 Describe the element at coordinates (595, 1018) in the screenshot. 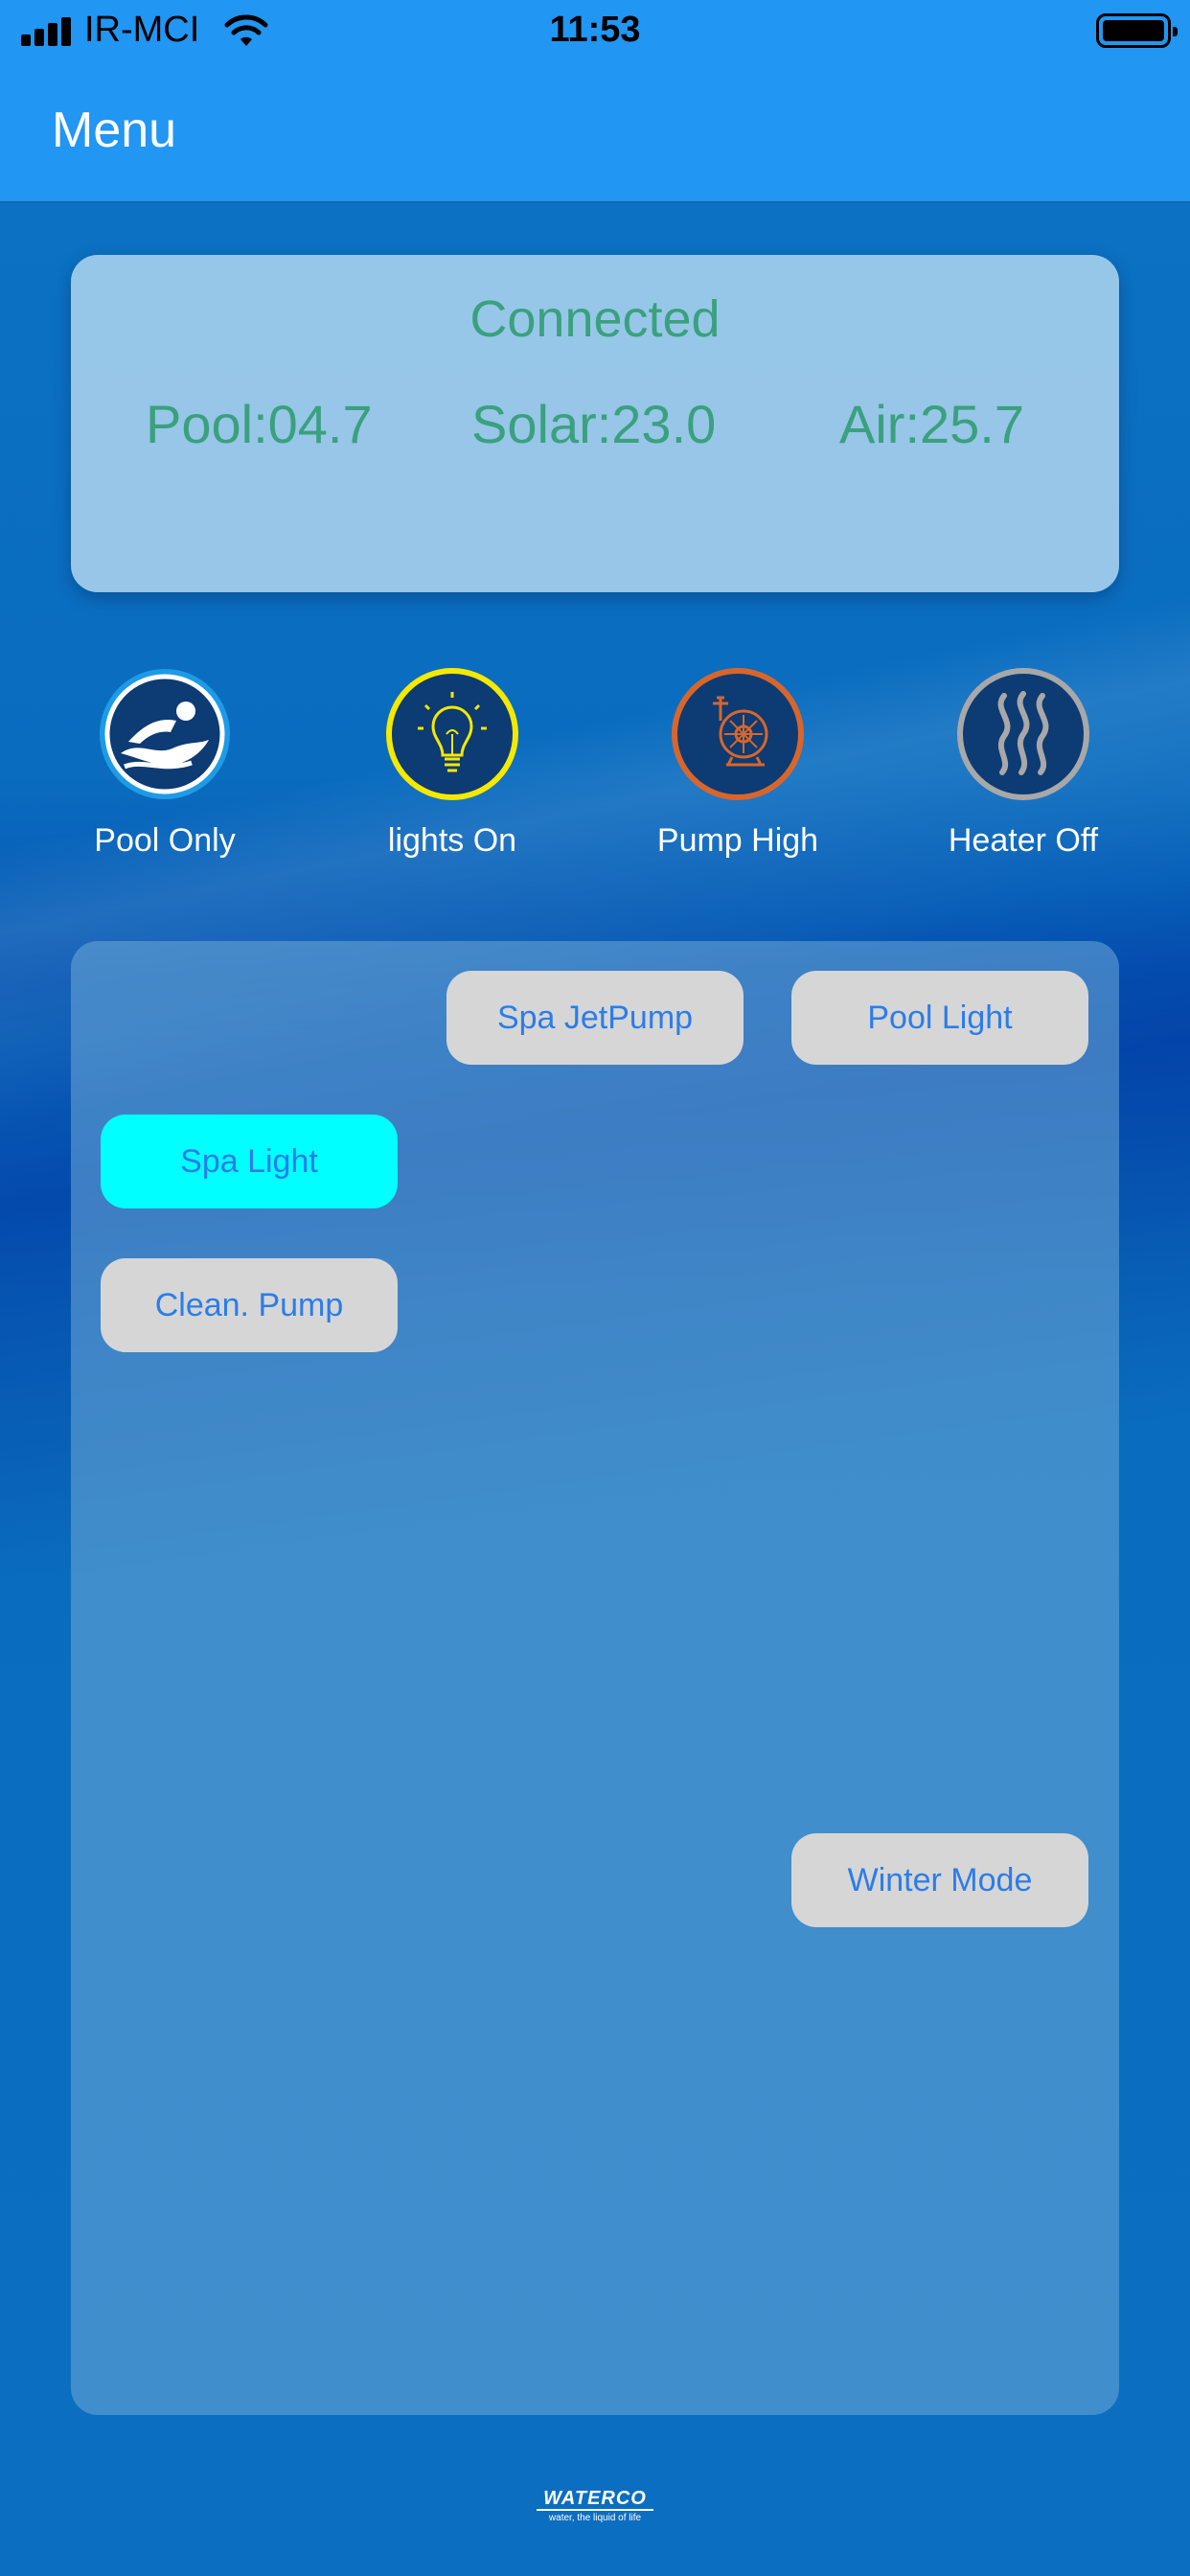

I see `spa-jetpump-button: Spa JetPump` at that location.